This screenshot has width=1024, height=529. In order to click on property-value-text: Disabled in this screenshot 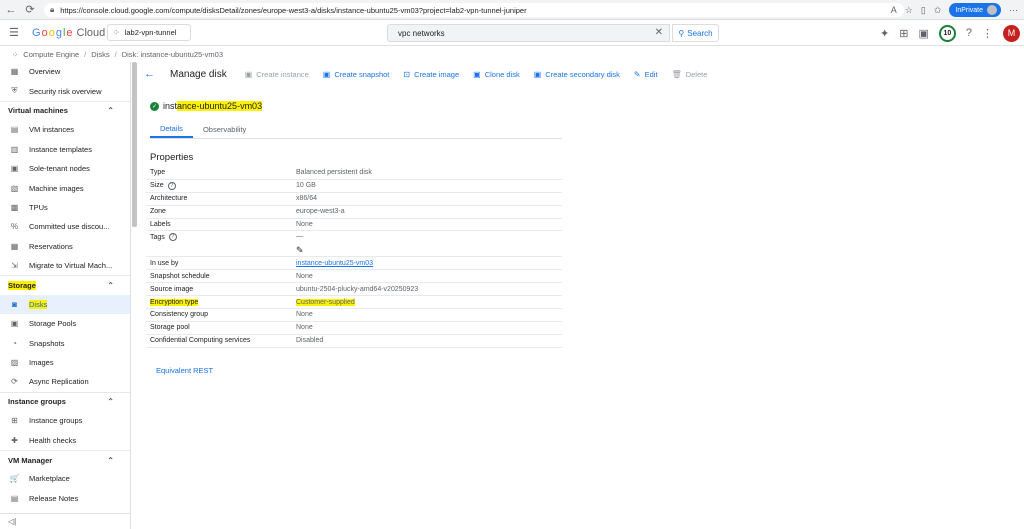, I will do `click(310, 341)`.